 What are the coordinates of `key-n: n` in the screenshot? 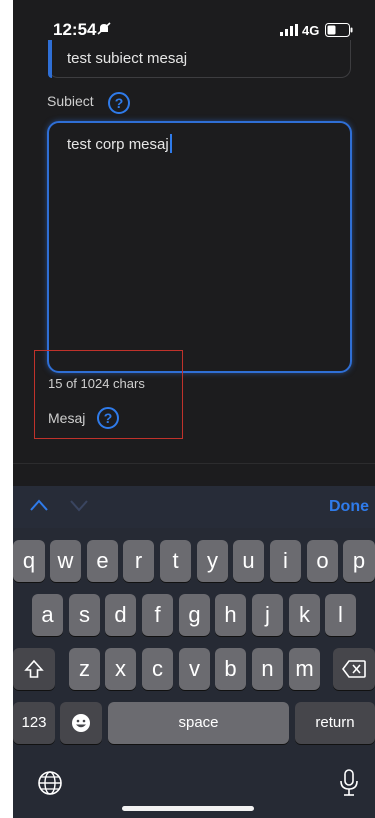 It's located at (267, 669).